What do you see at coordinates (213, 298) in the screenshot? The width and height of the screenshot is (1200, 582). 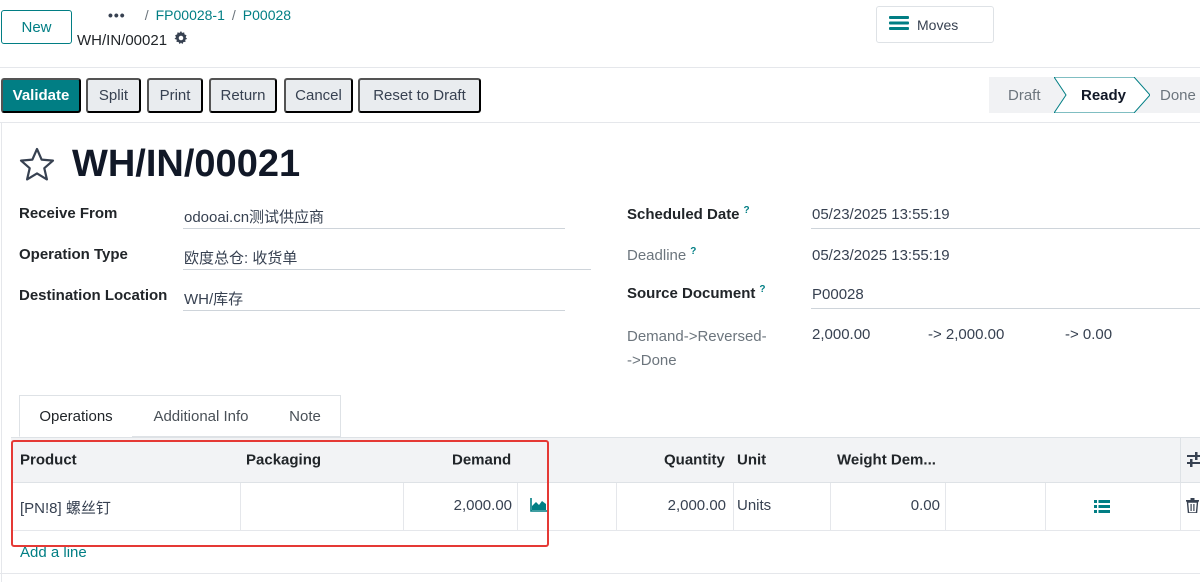 I see `destination-location-field: WH/库存` at bounding box center [213, 298].